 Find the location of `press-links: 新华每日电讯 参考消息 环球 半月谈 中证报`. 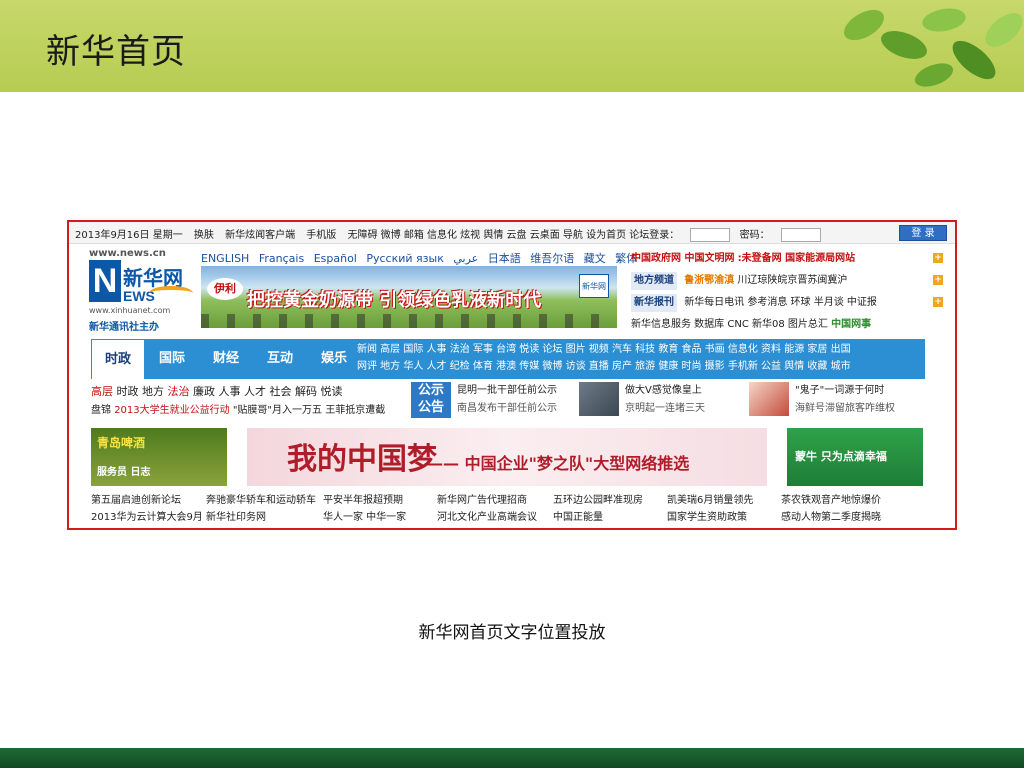

press-links: 新华每日电讯 参考消息 环球 半月谈 中证报 is located at coordinates (780, 302).